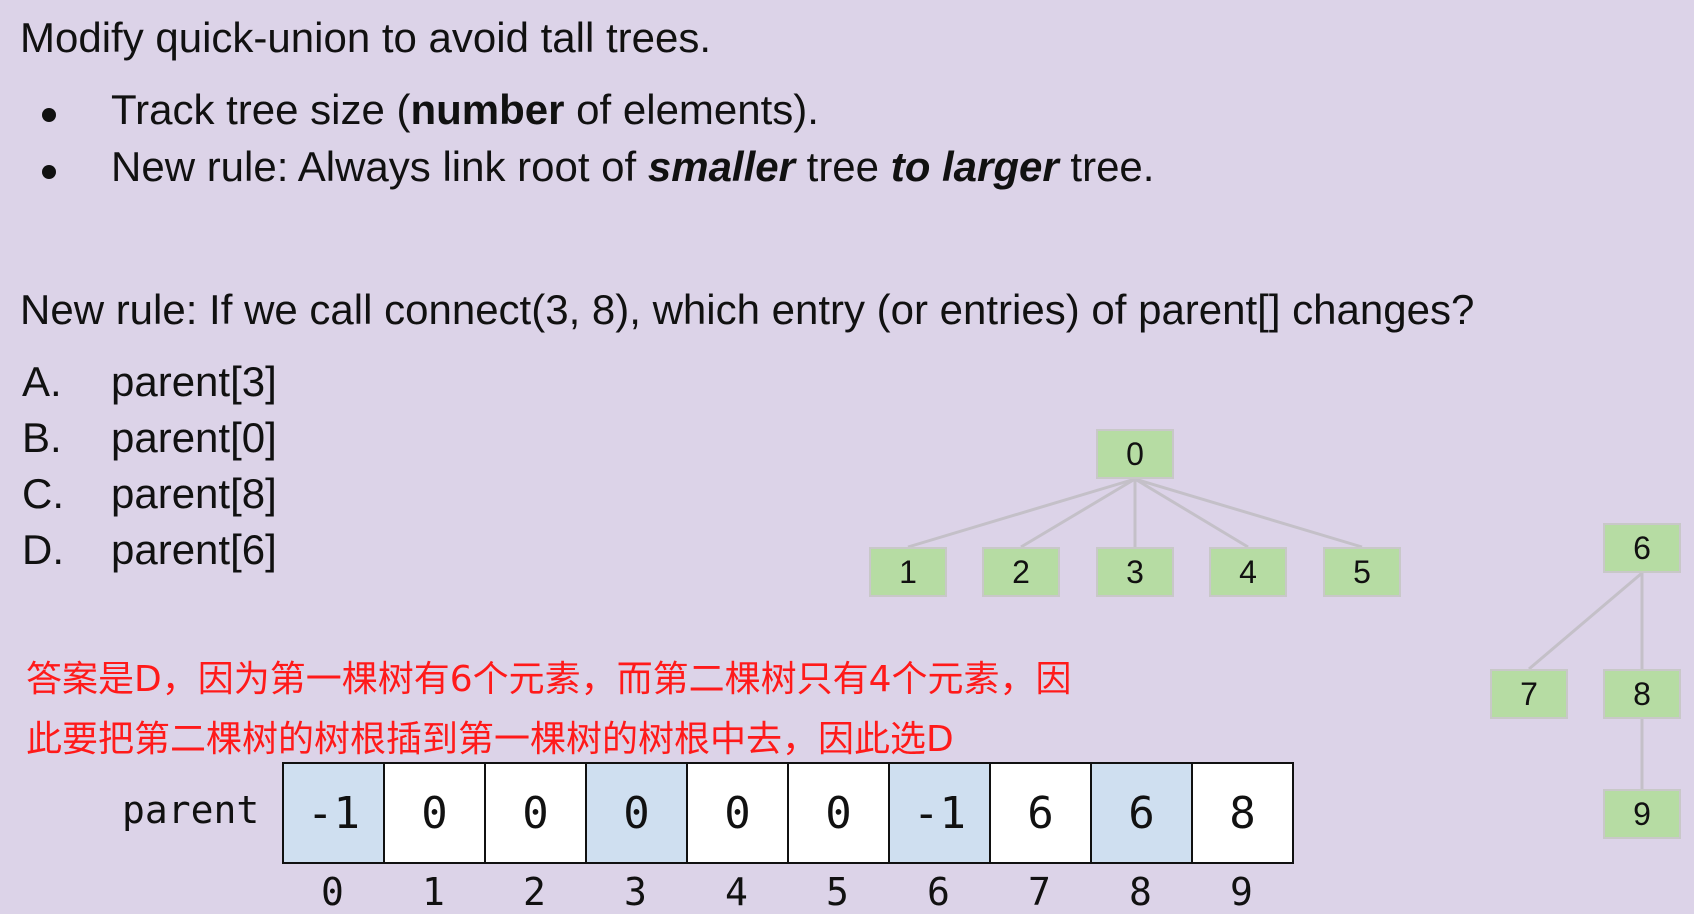  I want to click on parent-index-5: 5, so click(837, 892).